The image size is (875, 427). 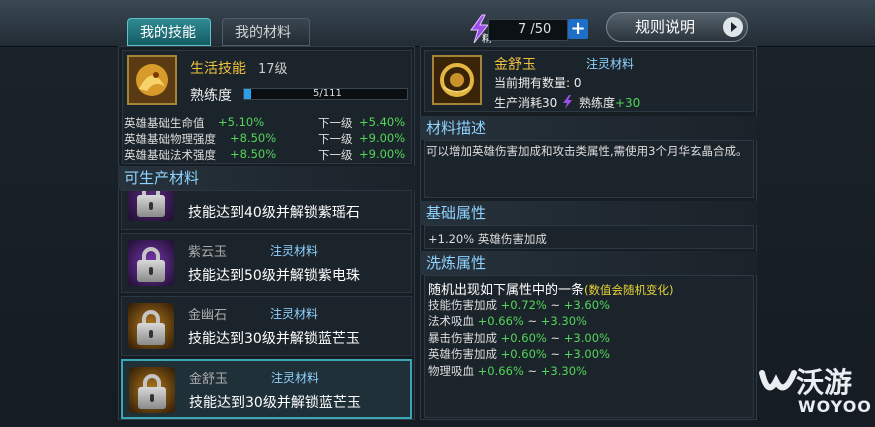 What do you see at coordinates (170, 155) in the screenshot?
I see `stat-name: 英雄基础法术强度` at bounding box center [170, 155].